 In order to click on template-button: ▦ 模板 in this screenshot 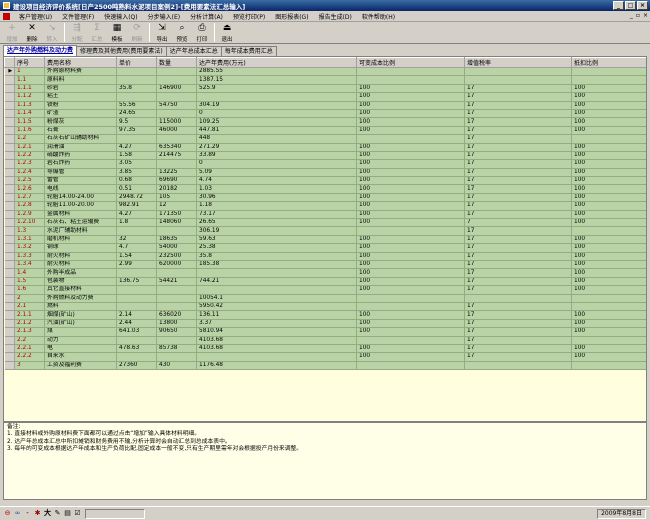, I will do `click(117, 32)`.